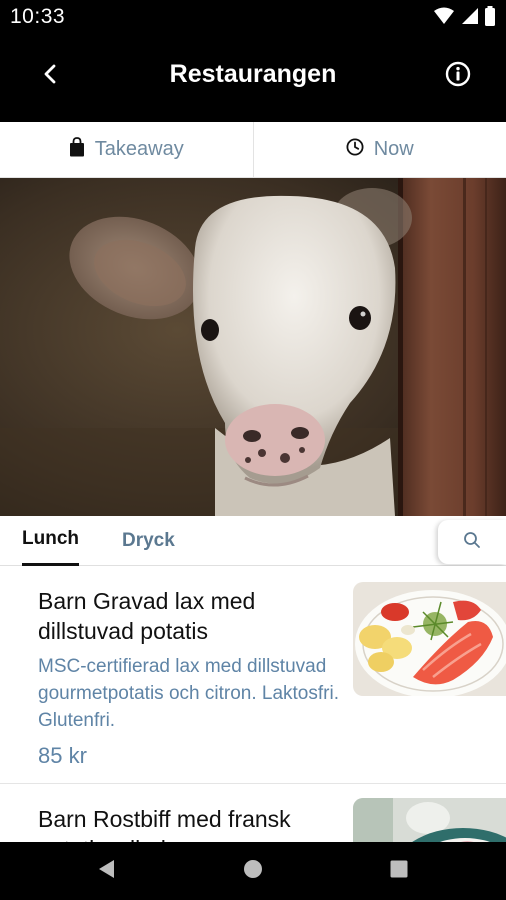  What do you see at coordinates (253, 74) in the screenshot?
I see `page-title: Restaurangen` at bounding box center [253, 74].